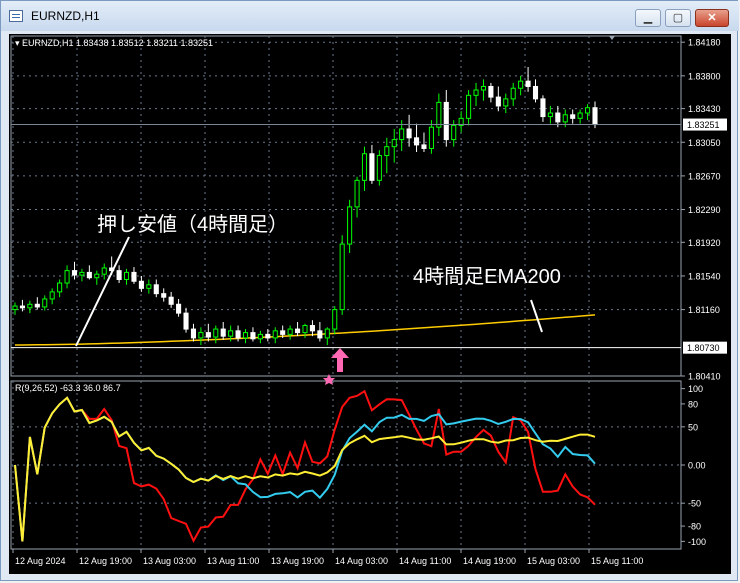  Describe the element at coordinates (536, 316) in the screenshot. I see `ema-arrow-line` at that location.